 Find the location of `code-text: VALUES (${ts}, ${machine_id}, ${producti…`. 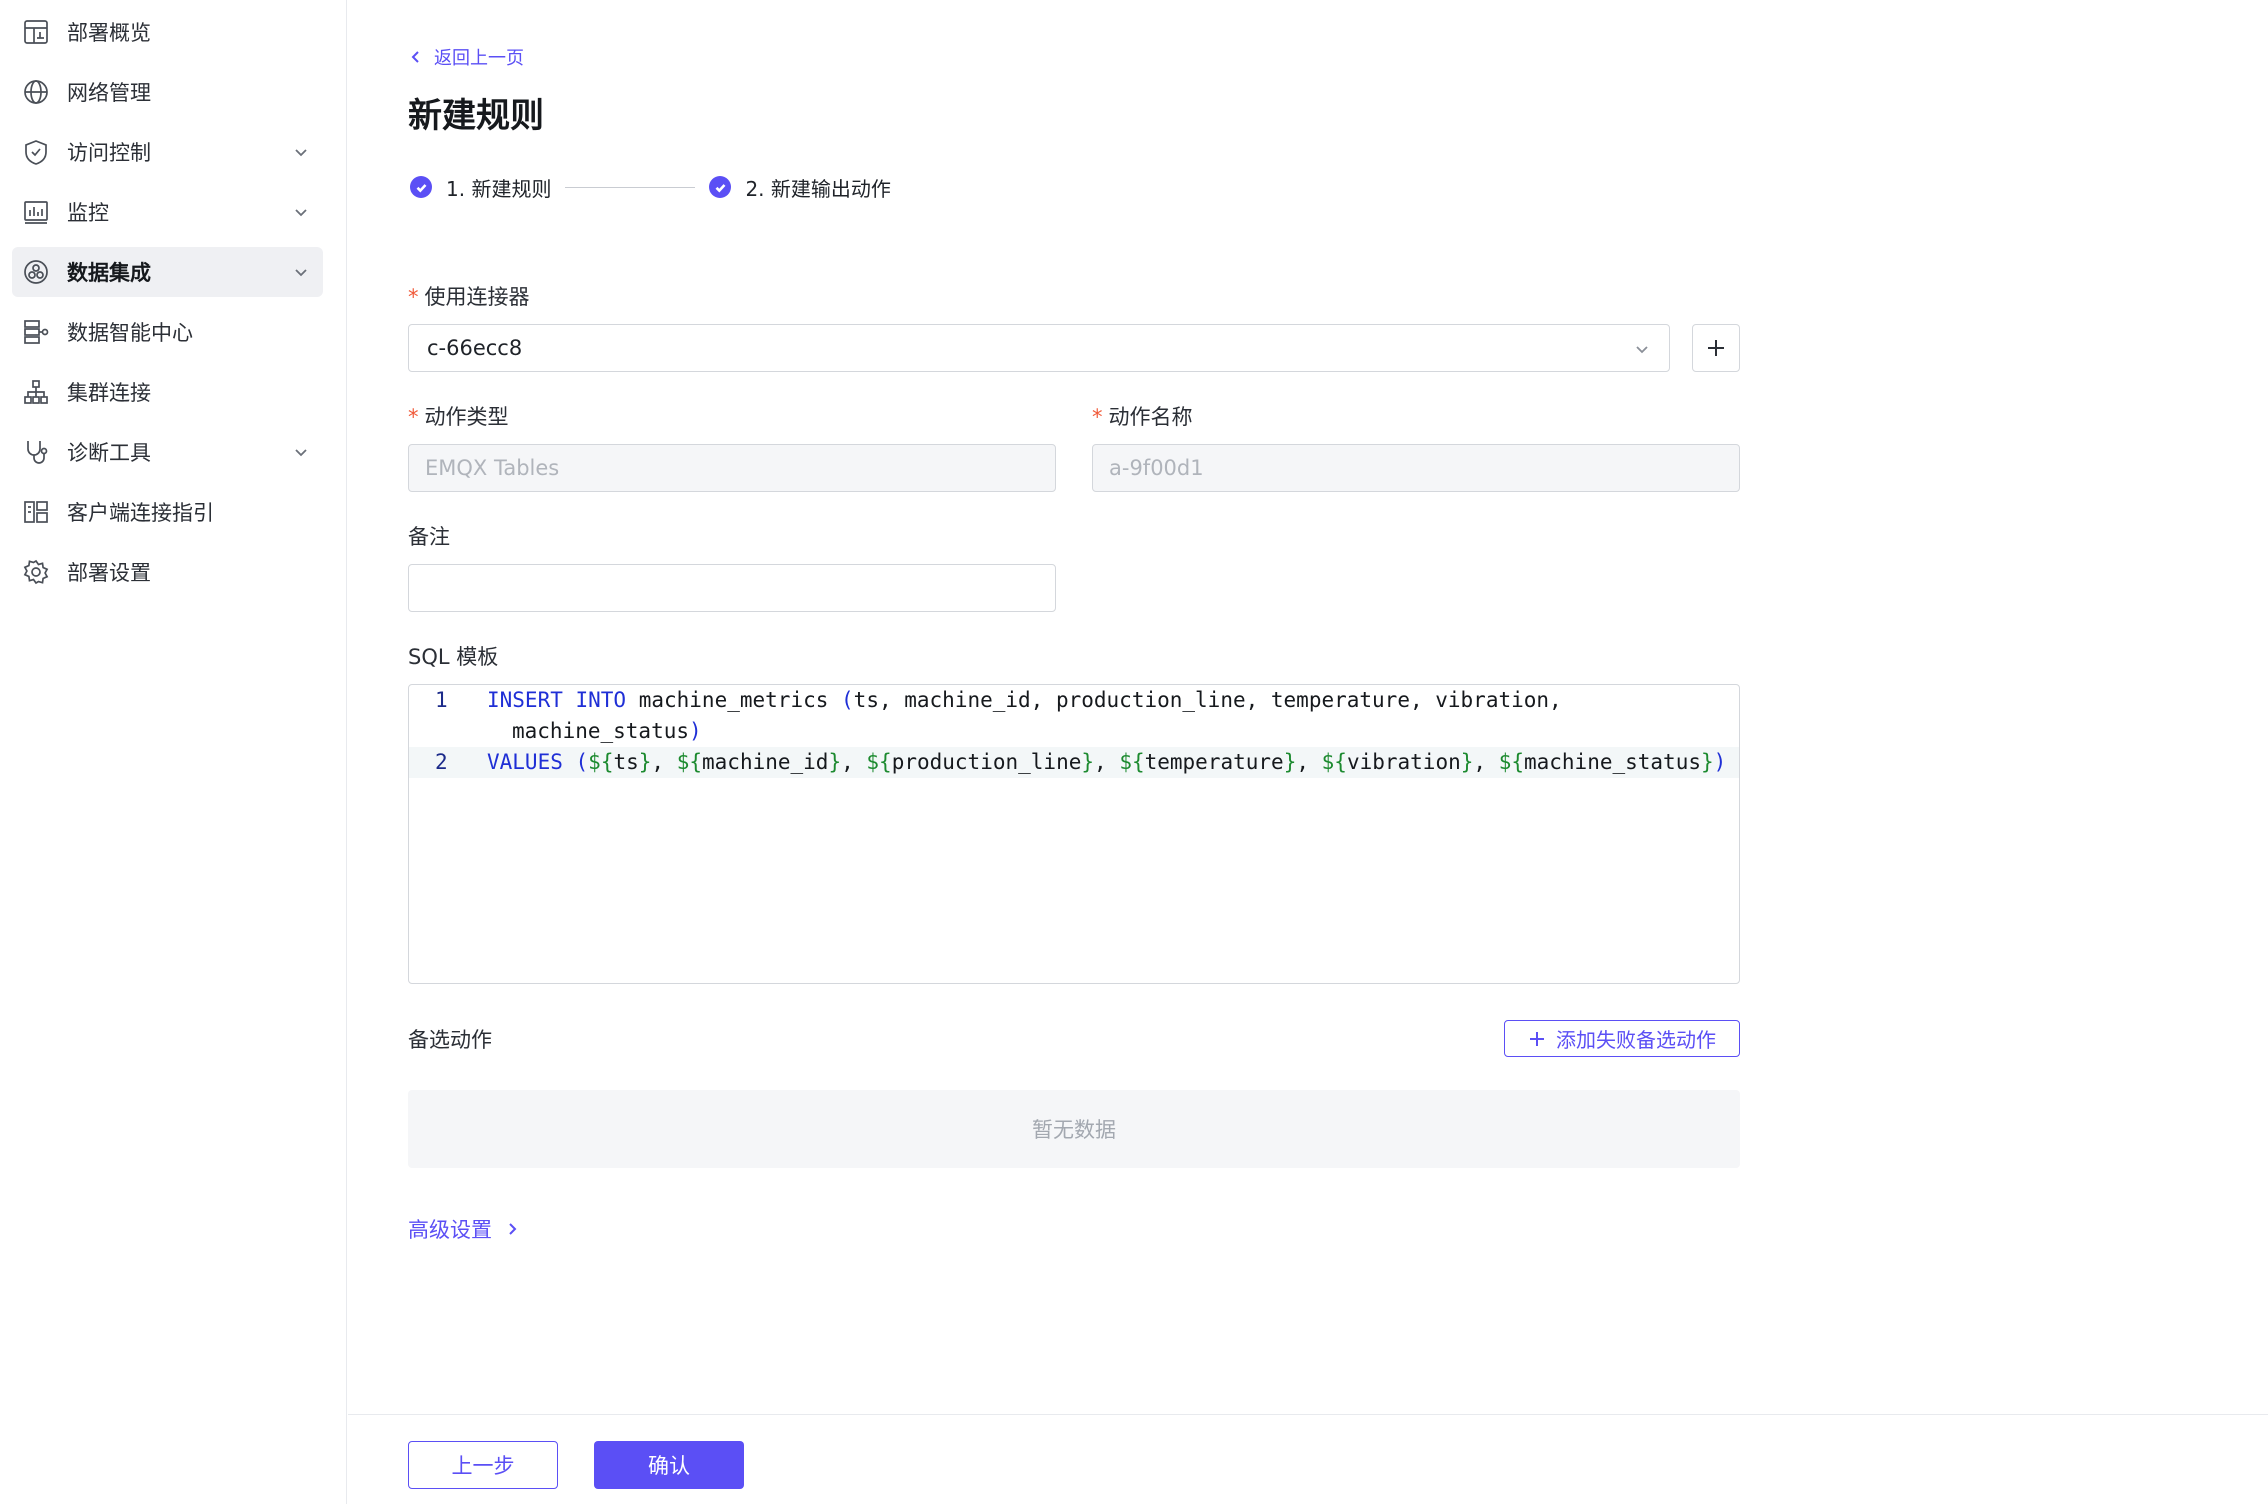

code-text: VALUES (${ts}, ${machine_id}, ${producti… is located at coordinates (1107, 762).